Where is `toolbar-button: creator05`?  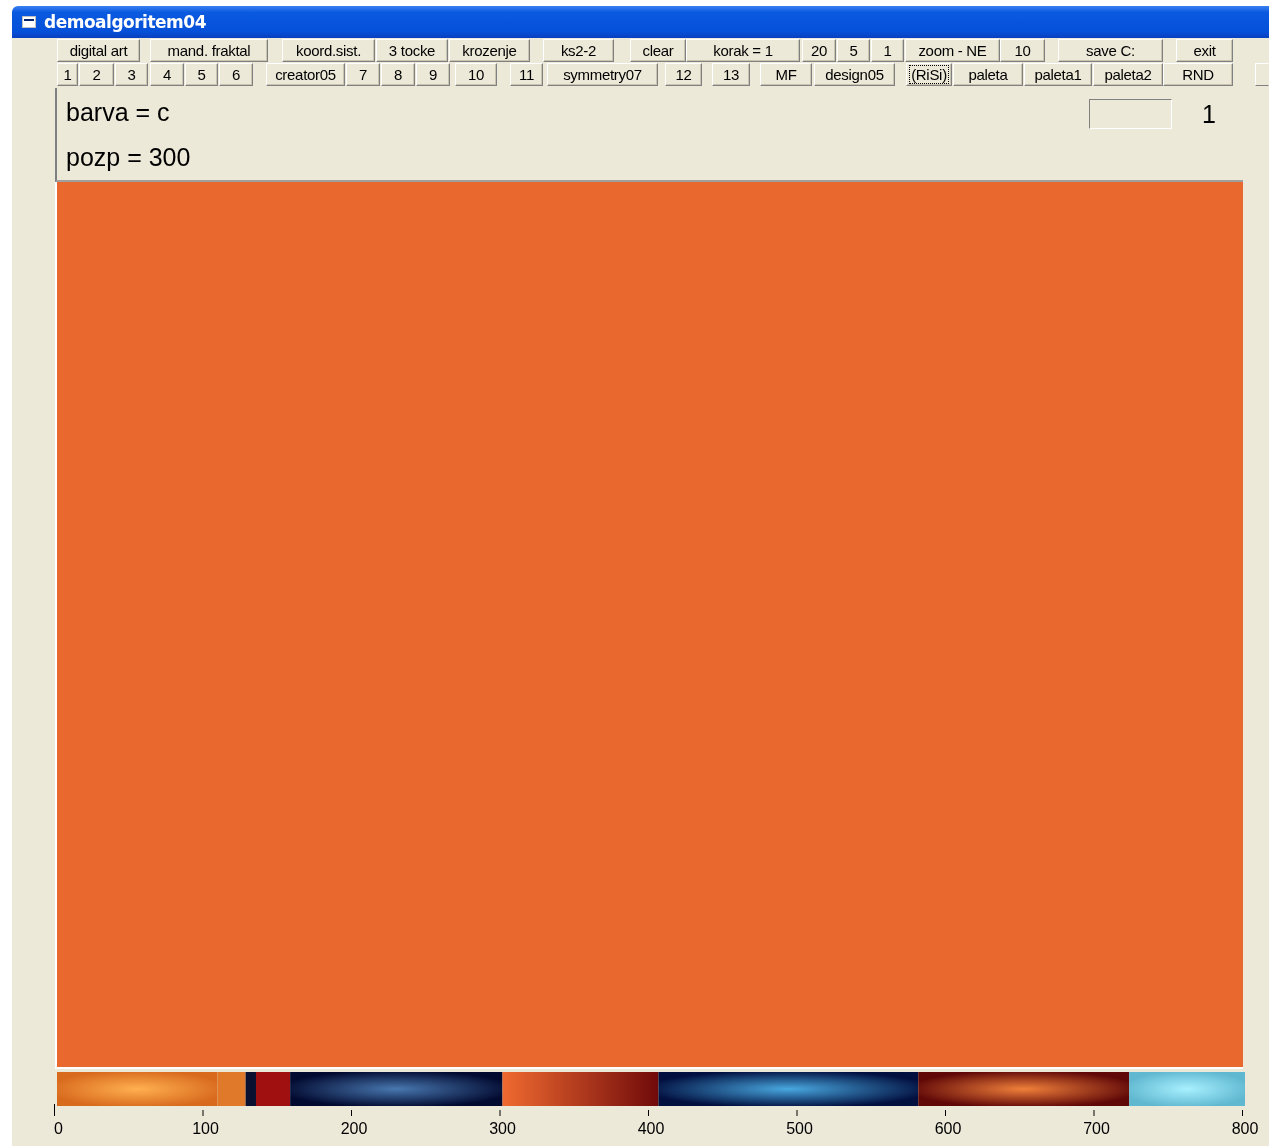 toolbar-button: creator05 is located at coordinates (305, 74).